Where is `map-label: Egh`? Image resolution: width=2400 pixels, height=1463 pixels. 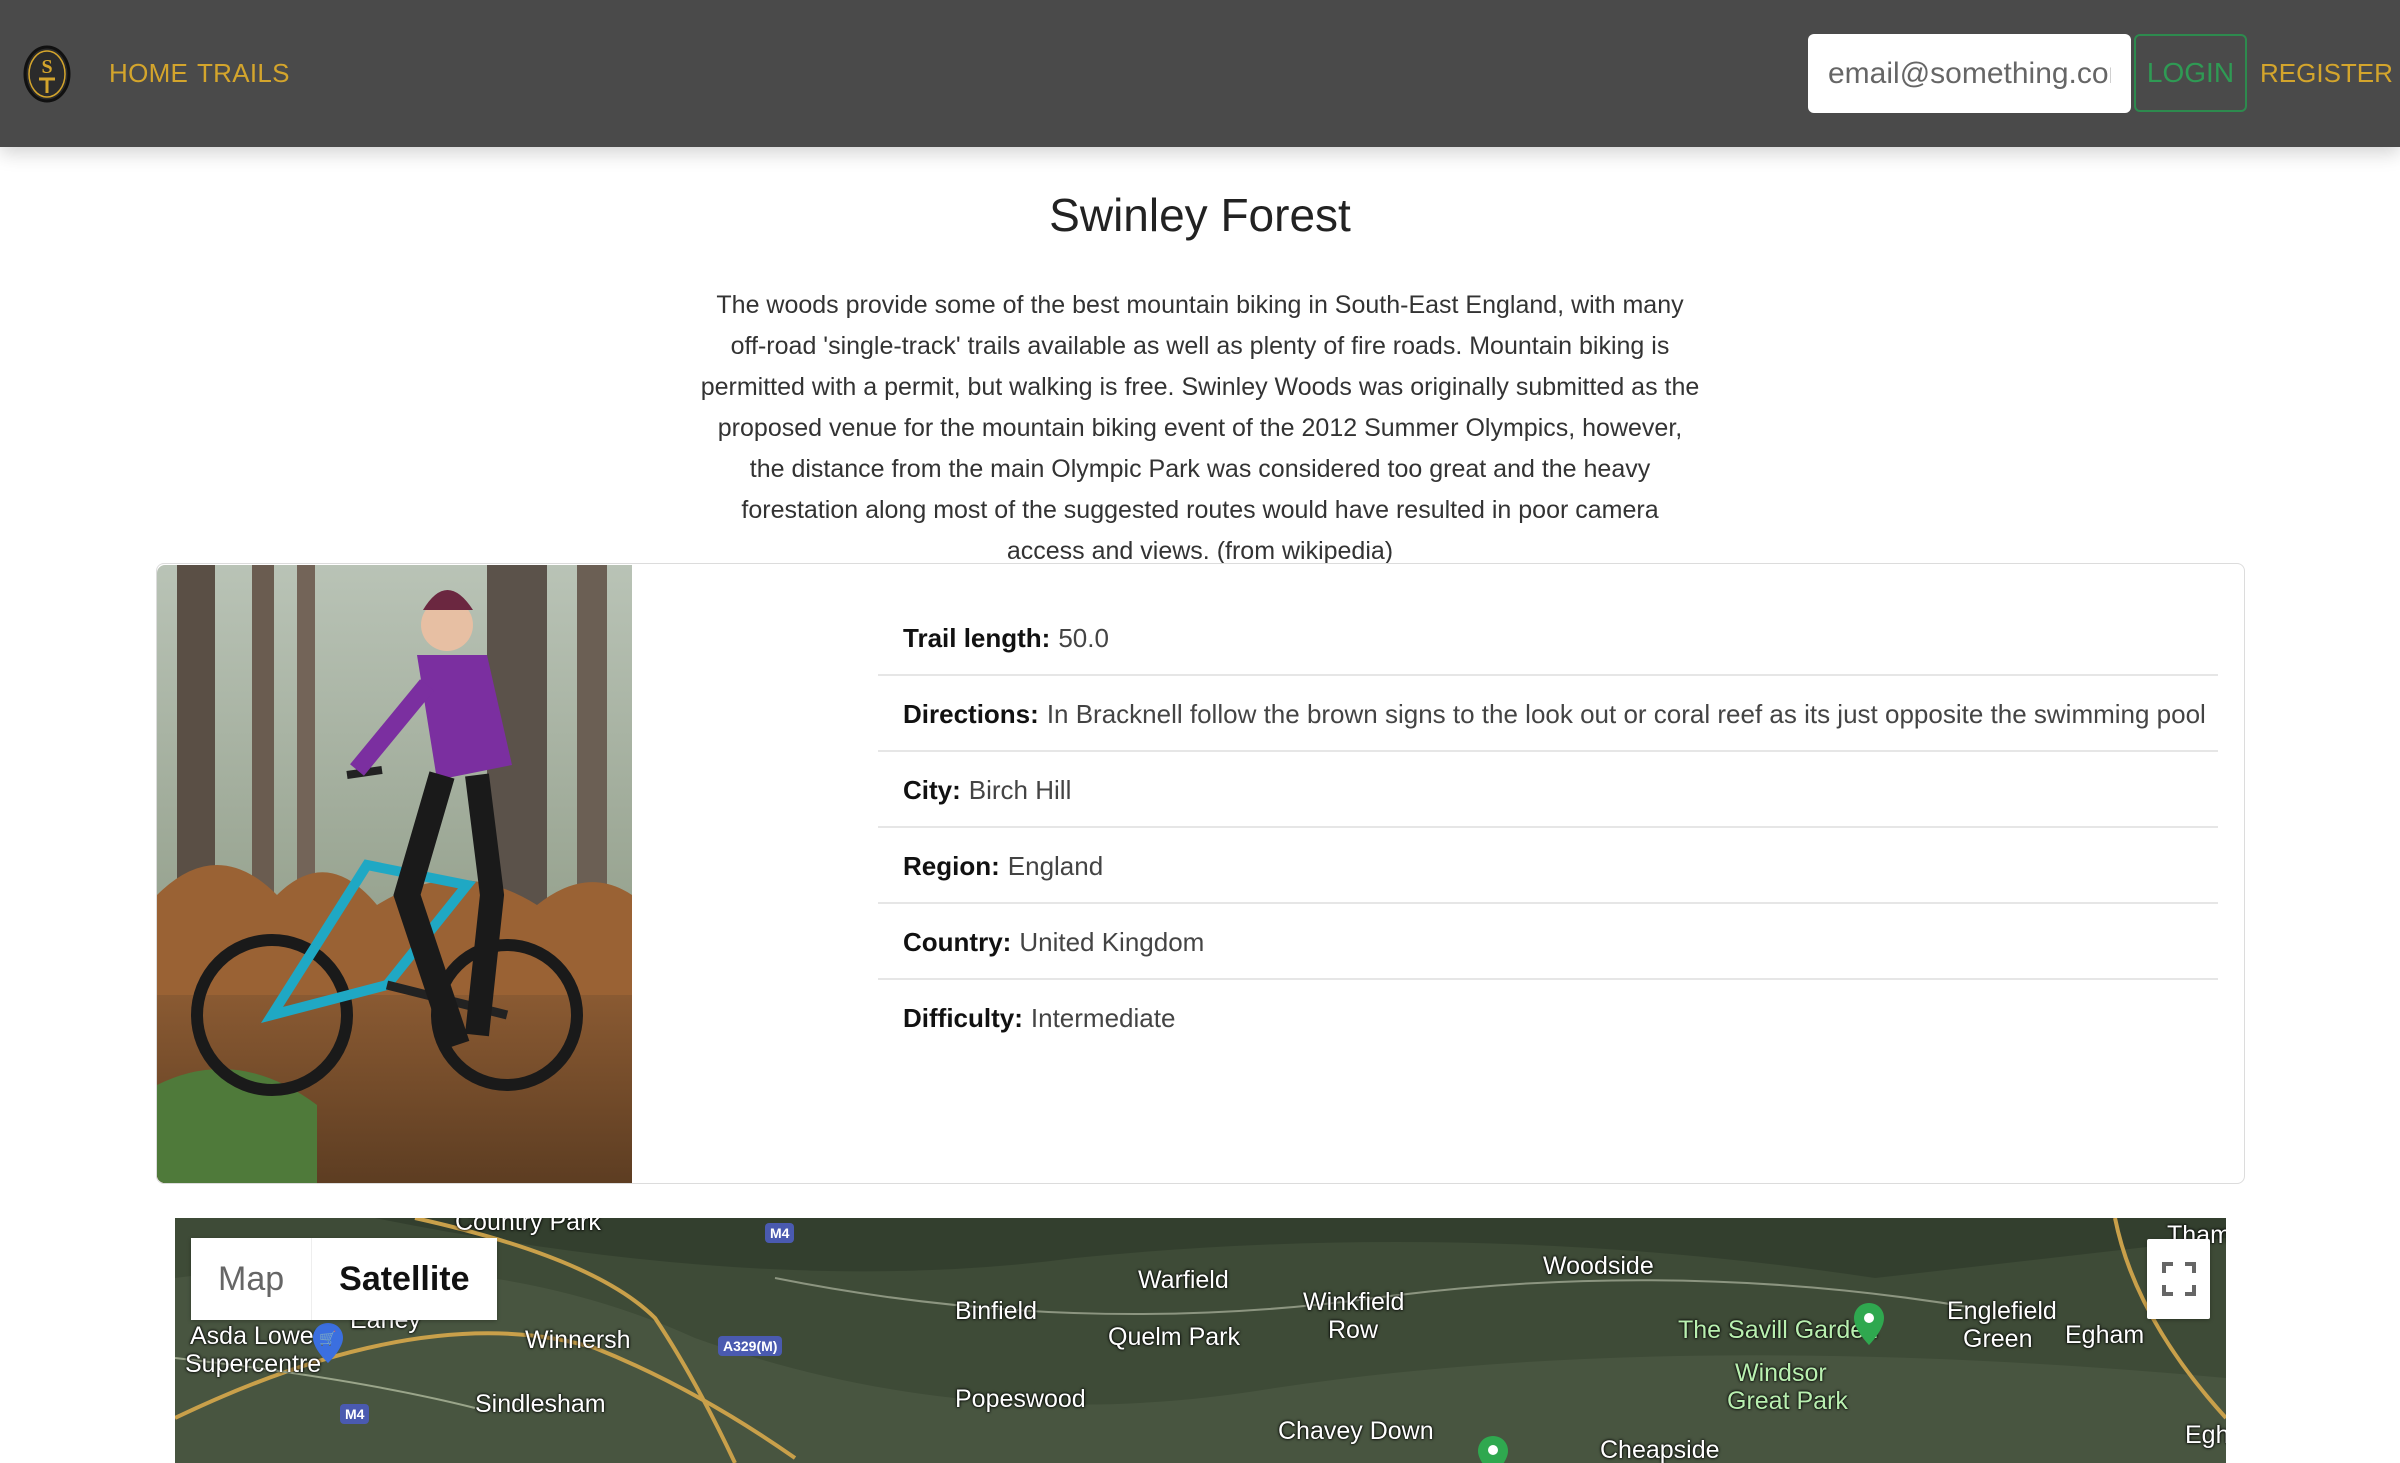 map-label: Egh is located at coordinates (2205, 1435).